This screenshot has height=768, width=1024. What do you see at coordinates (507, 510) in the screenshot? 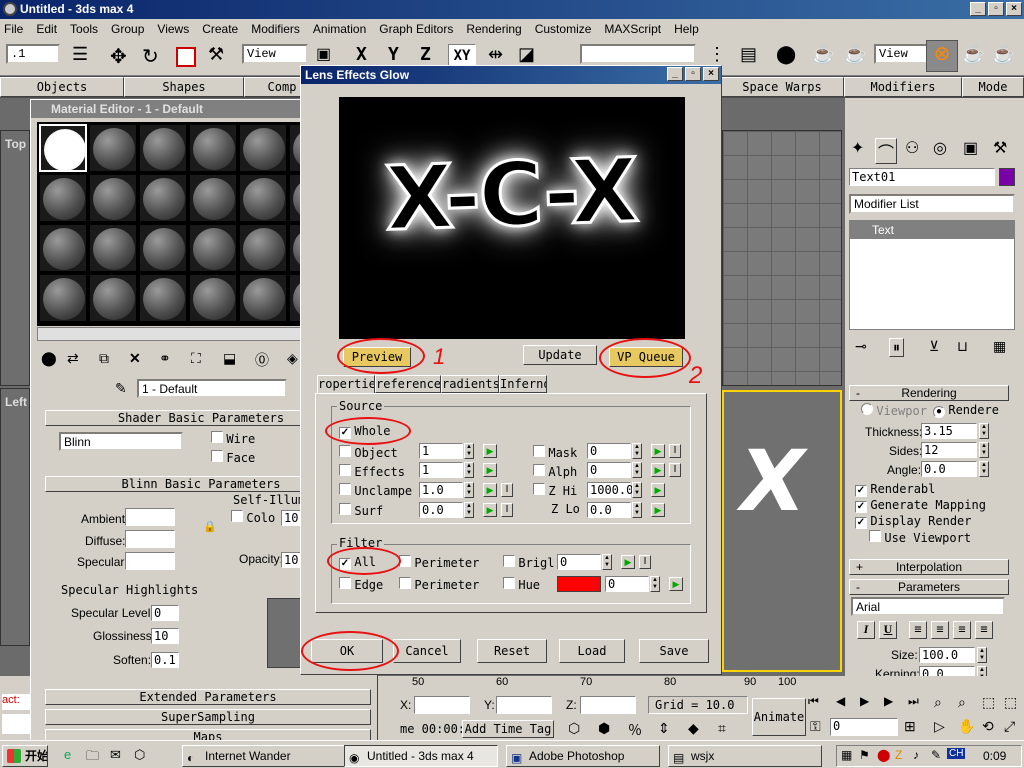
I see `surface-invert-button: I` at bounding box center [507, 510].